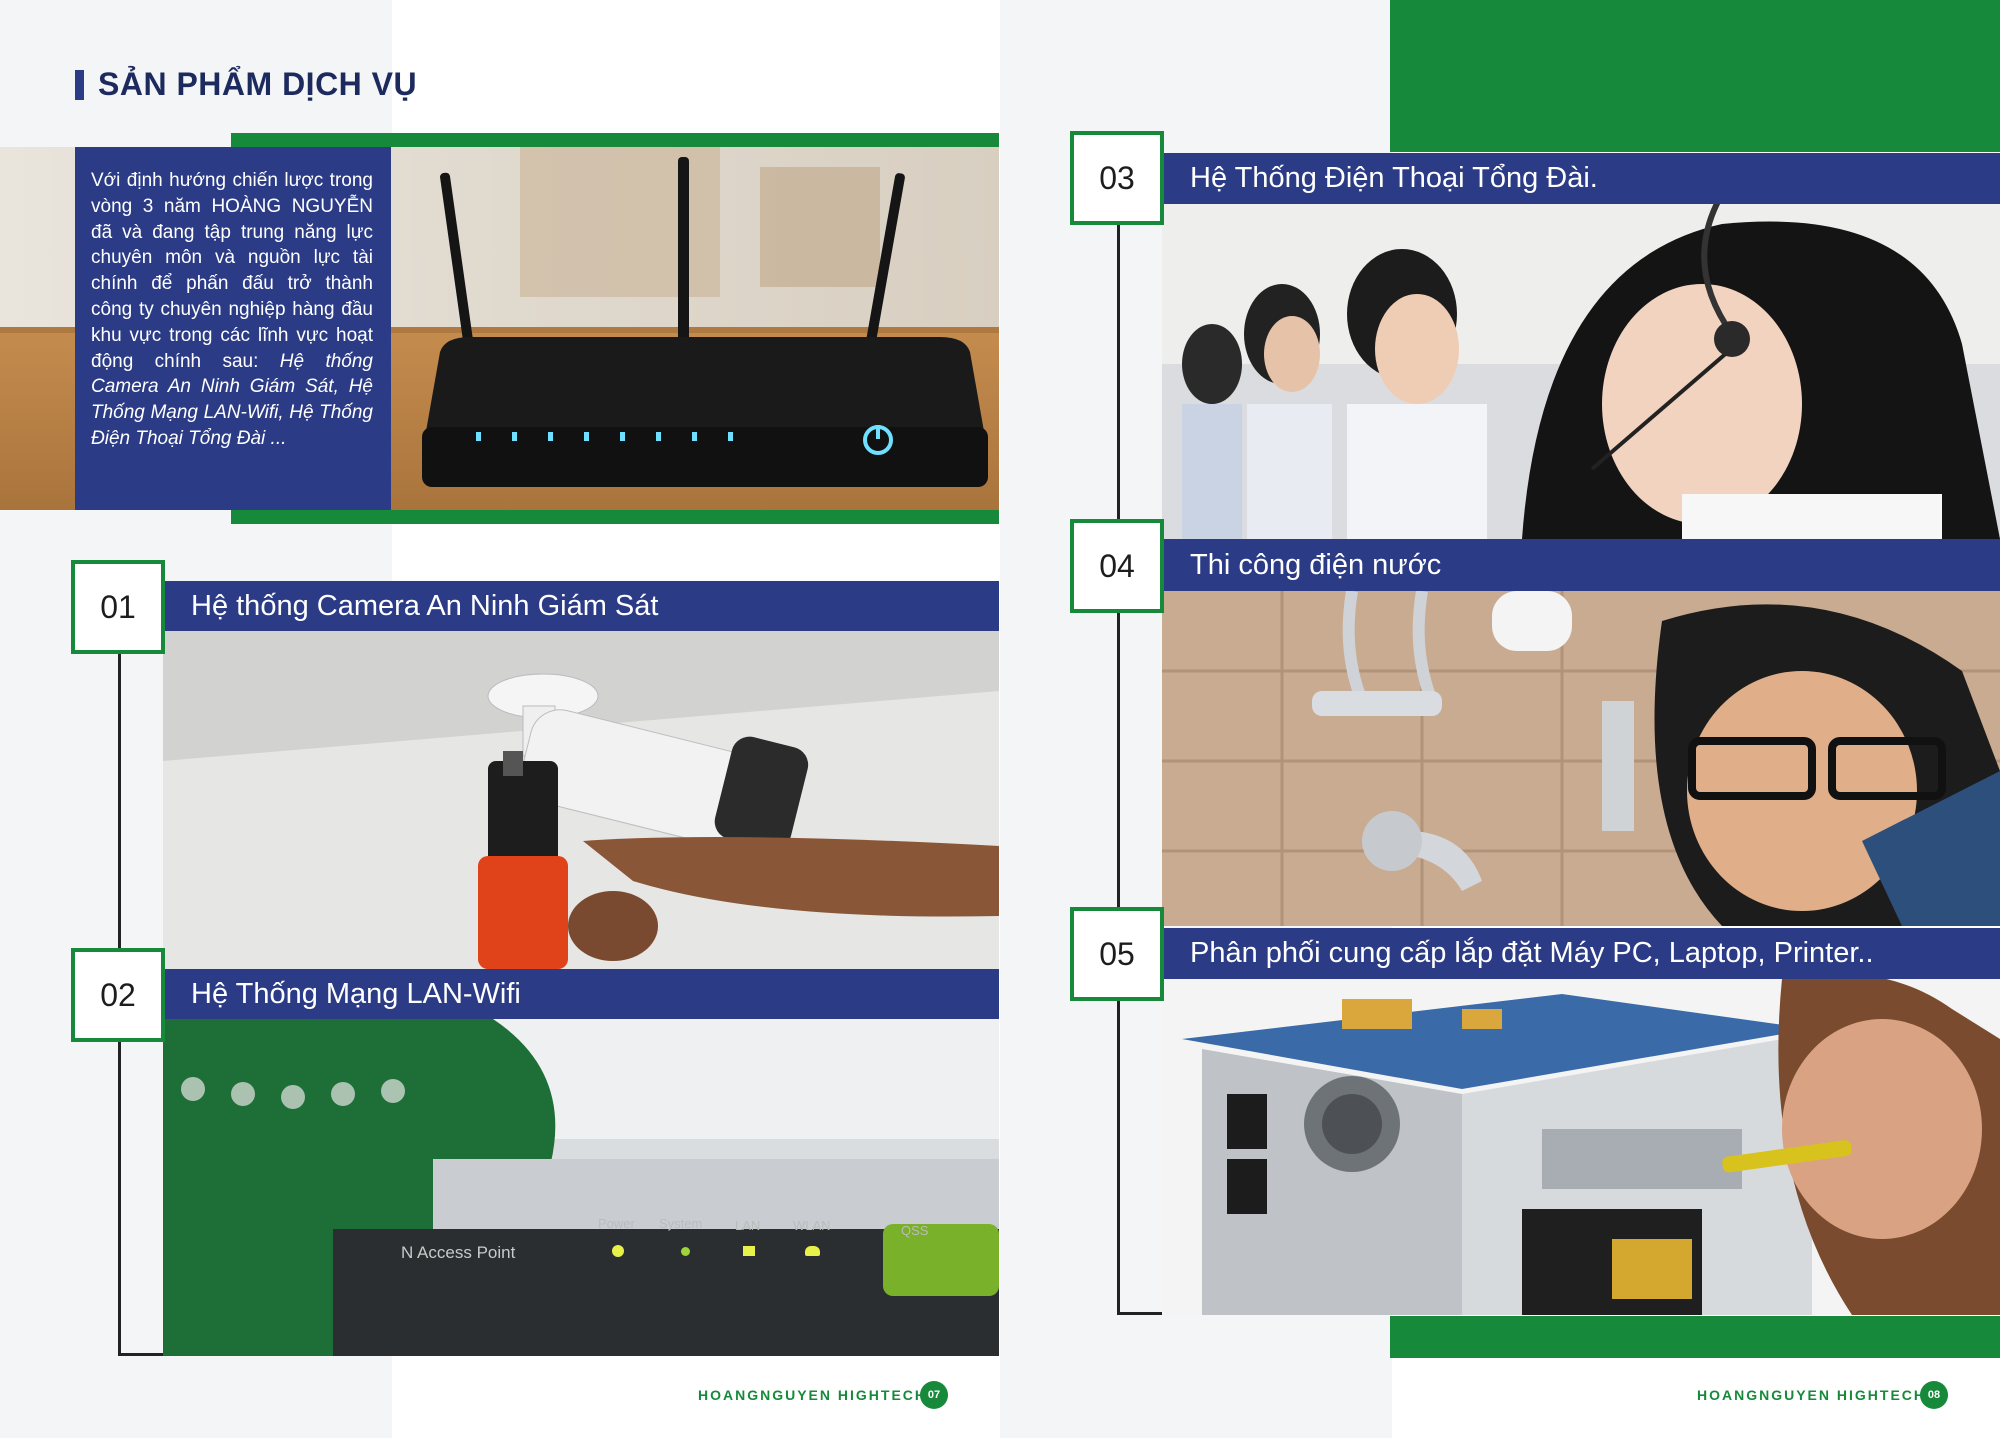 This screenshot has height=1438, width=2000. What do you see at coordinates (1118, 770) in the screenshot?
I see `timeline-line-right` at bounding box center [1118, 770].